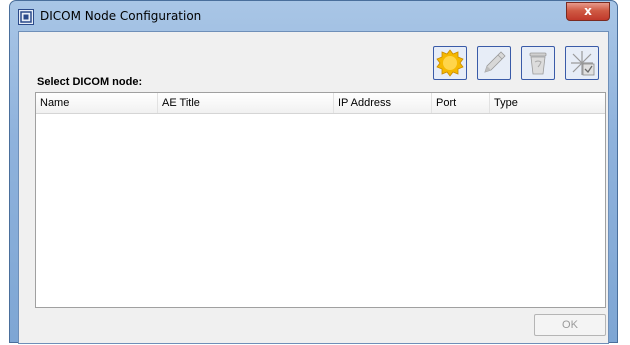 The image size is (630, 345). What do you see at coordinates (461, 103) in the screenshot?
I see `column-header-port: Port` at bounding box center [461, 103].